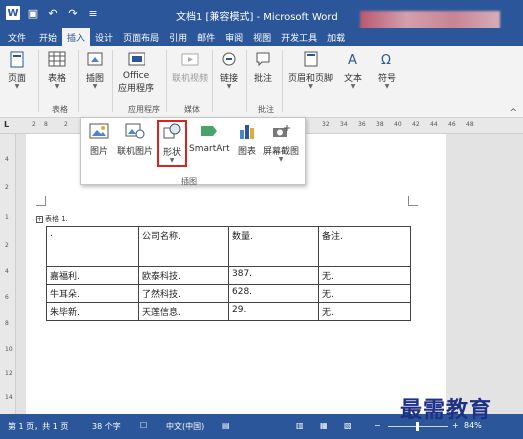  What do you see at coordinates (95, 70) in the screenshot?
I see `illustrations-button: 插图 ▼` at bounding box center [95, 70].